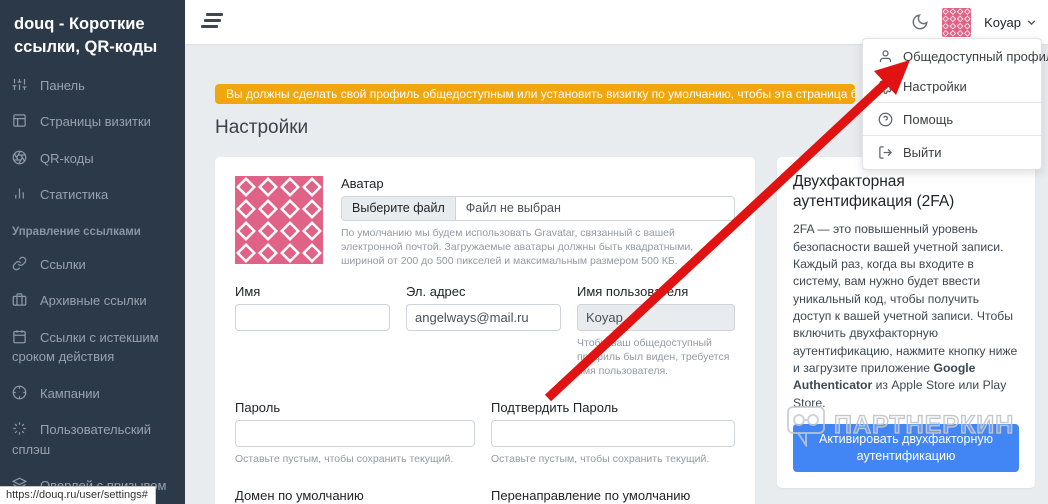 This screenshot has height=504, width=1048. Describe the element at coordinates (67, 158) in the screenshot. I see `sidebar-item-label: QR-коды` at that location.